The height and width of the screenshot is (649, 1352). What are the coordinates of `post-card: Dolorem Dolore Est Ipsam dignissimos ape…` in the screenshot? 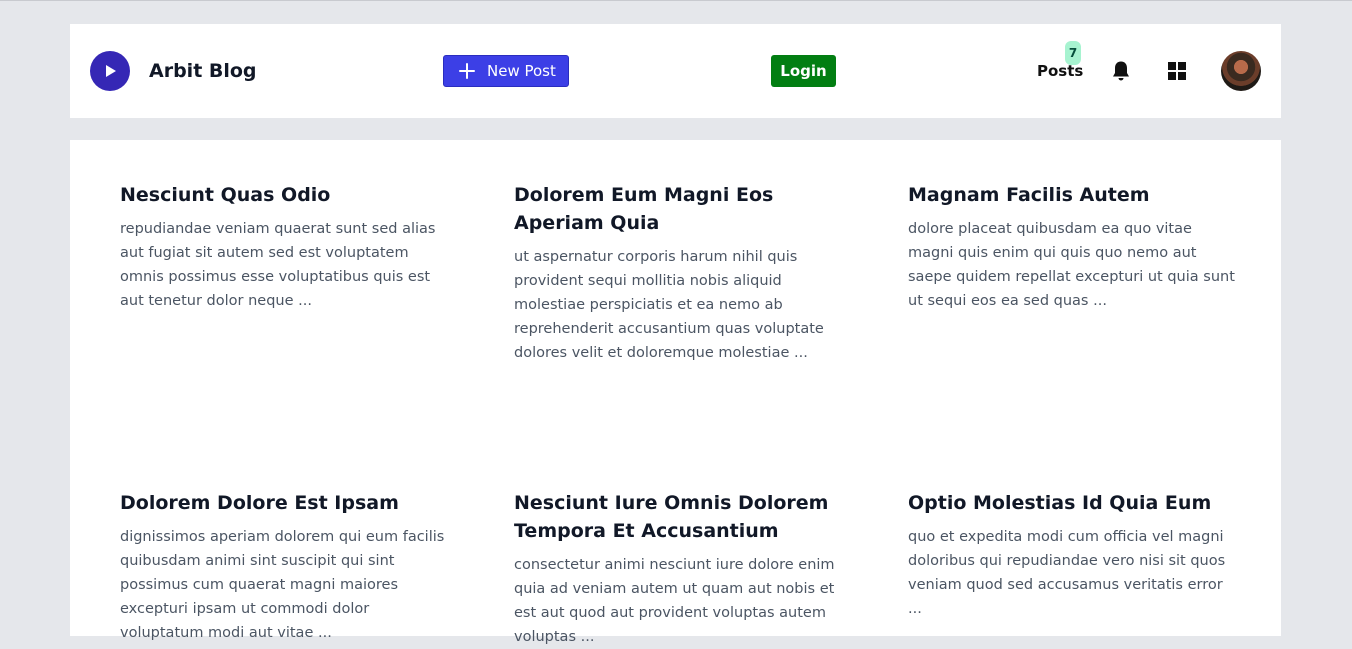 It's located at (285, 567).